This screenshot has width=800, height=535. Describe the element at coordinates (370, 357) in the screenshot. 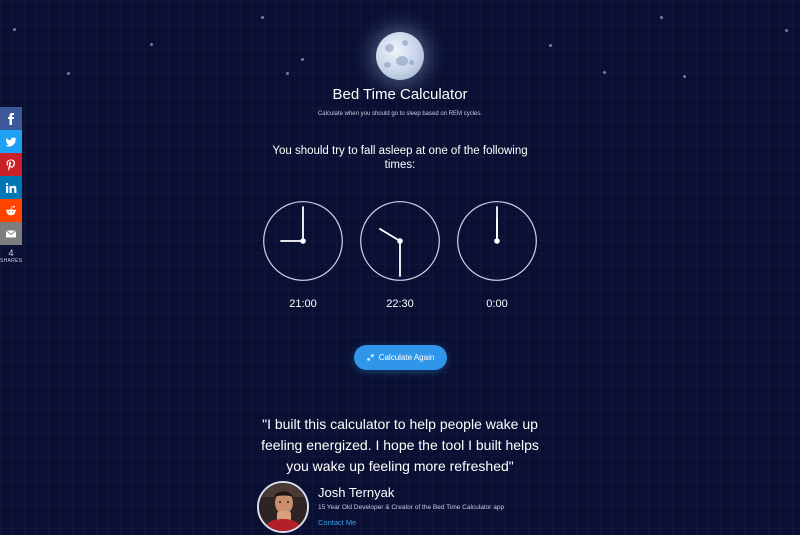

I see `refresh-arrows-icon` at that location.